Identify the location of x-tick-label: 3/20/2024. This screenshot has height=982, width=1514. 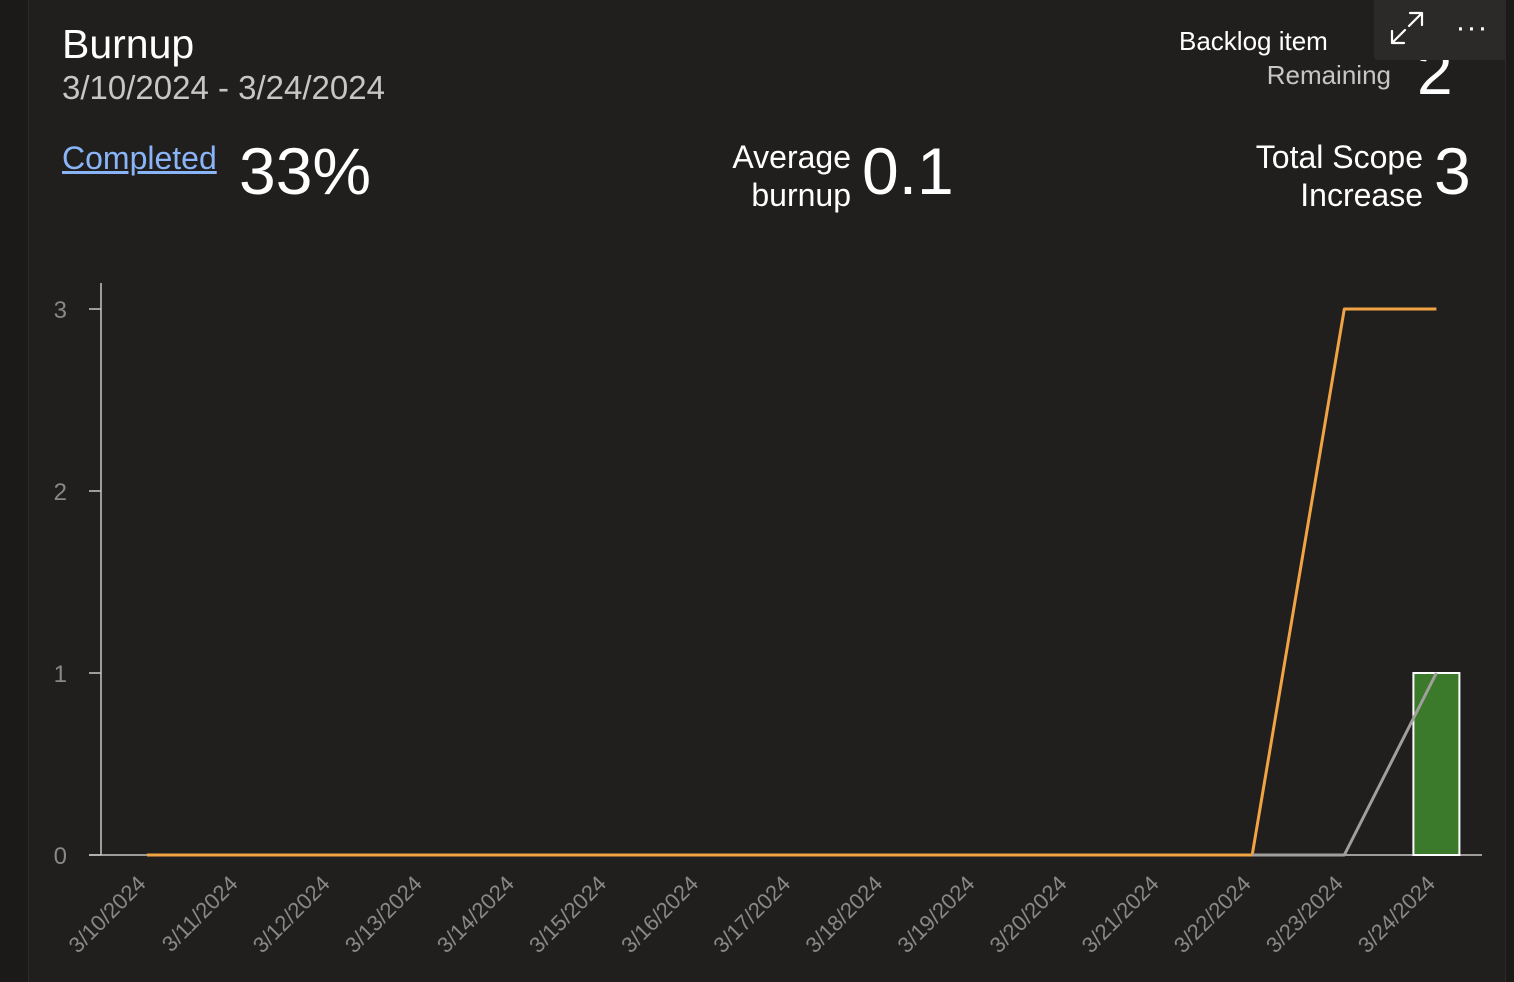
(1028, 914).